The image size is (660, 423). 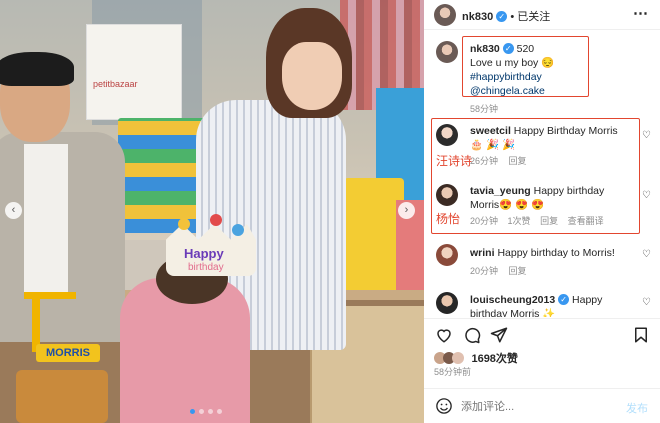 I want to click on annotation-box-caption, so click(x=525, y=66).